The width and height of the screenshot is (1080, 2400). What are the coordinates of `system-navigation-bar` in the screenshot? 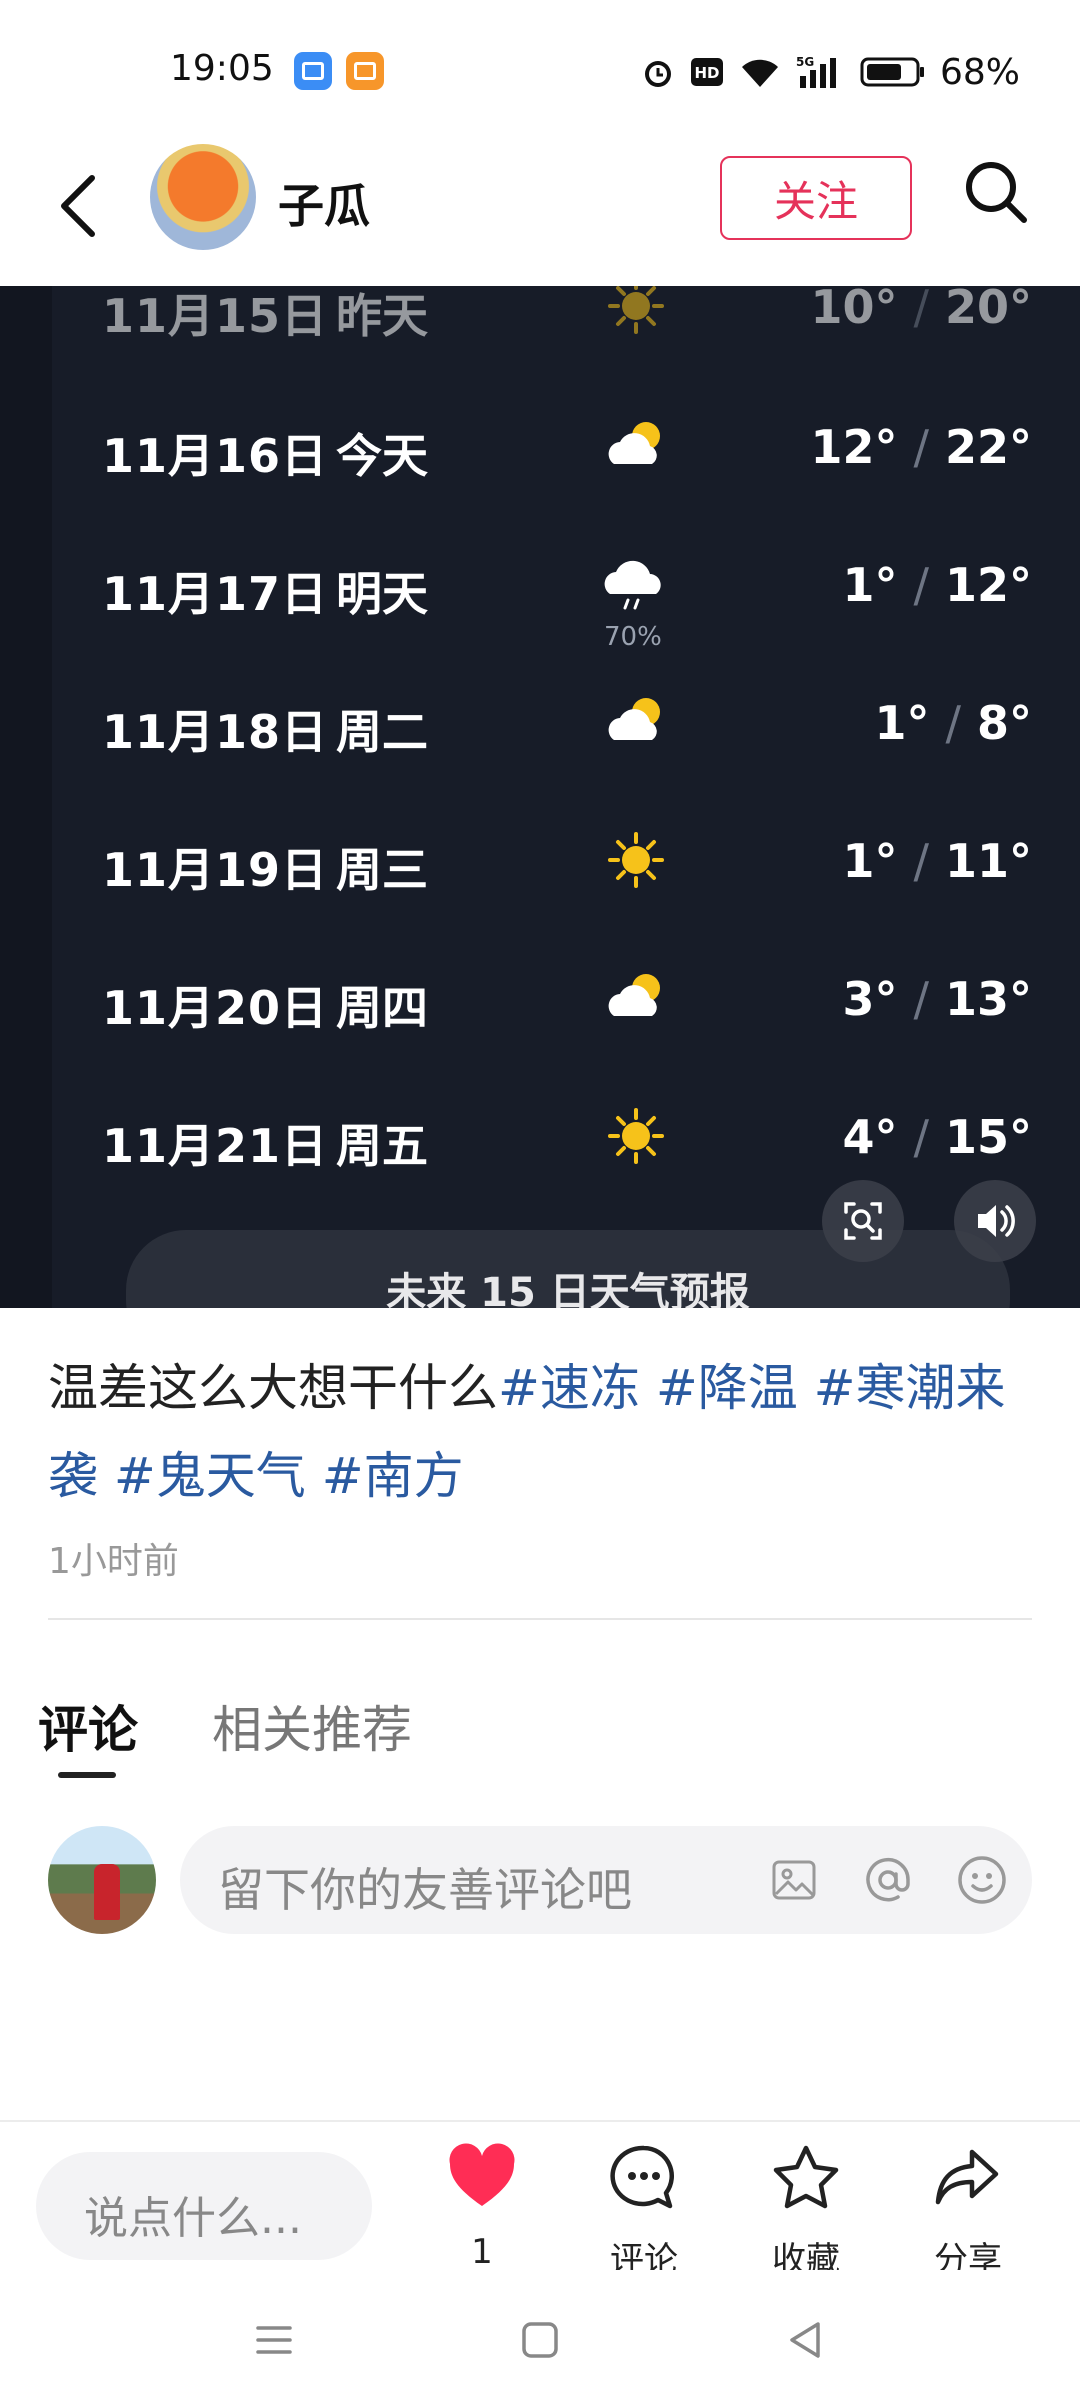 It's located at (540, 2335).